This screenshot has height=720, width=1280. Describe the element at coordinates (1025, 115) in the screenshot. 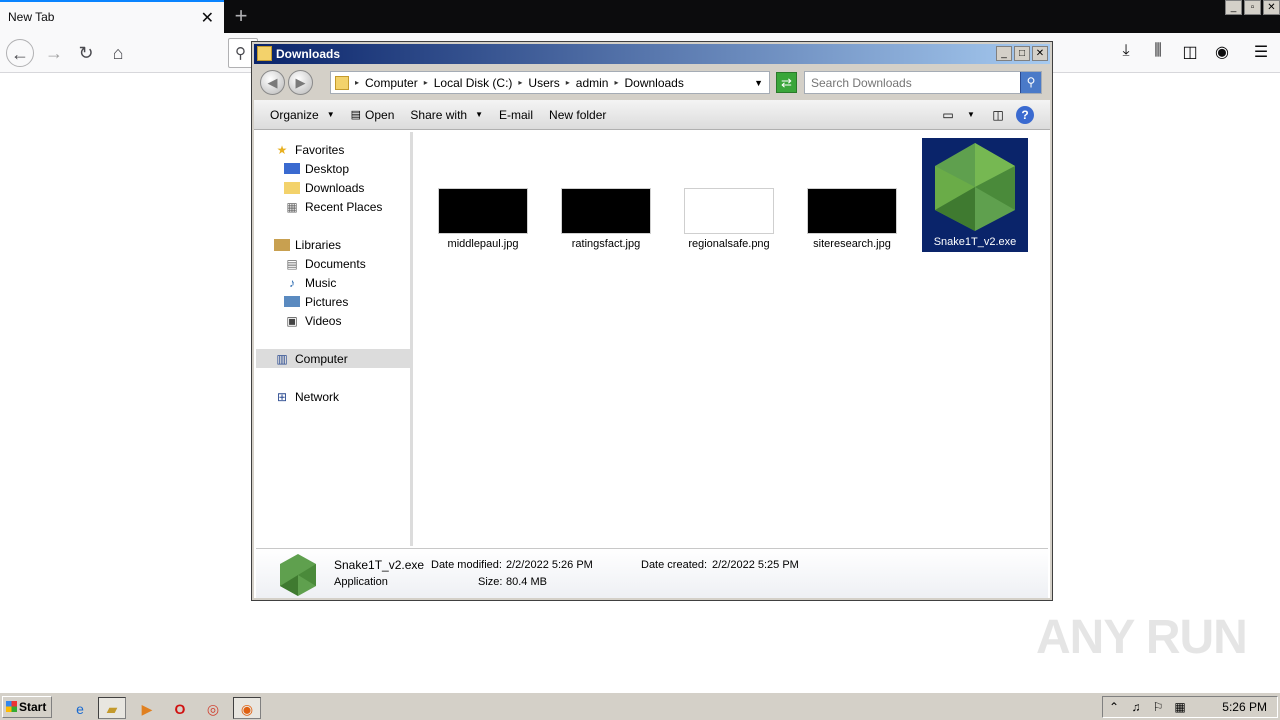

I see `help-icon: ?` at that location.